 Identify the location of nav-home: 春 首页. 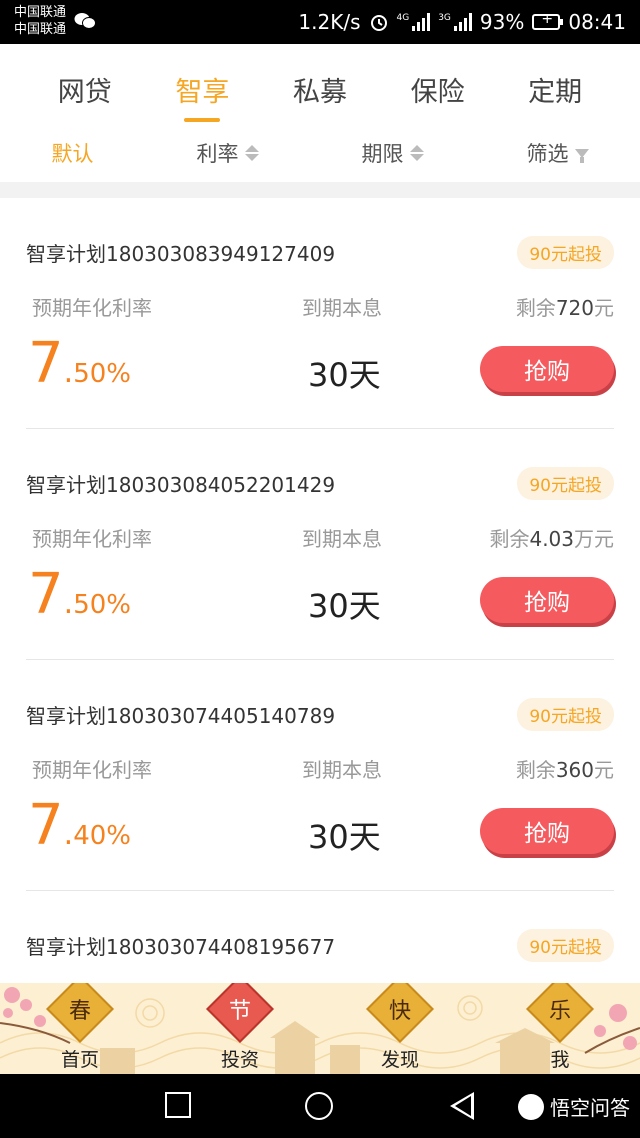
(80, 1028).